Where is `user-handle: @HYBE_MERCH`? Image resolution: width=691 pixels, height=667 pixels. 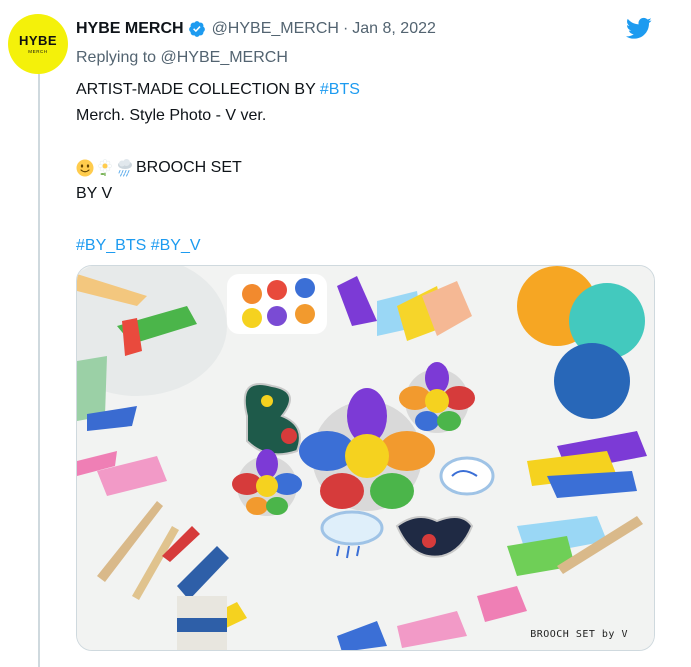
user-handle: @HYBE_MERCH is located at coordinates (275, 29).